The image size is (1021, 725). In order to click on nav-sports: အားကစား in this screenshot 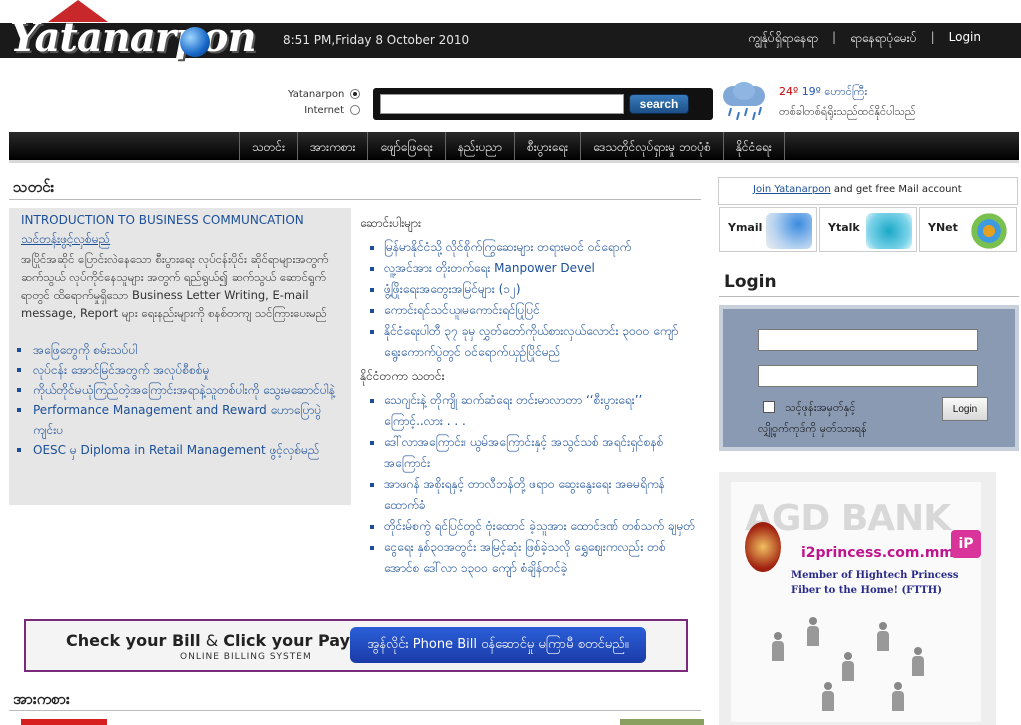, I will do `click(332, 146)`.